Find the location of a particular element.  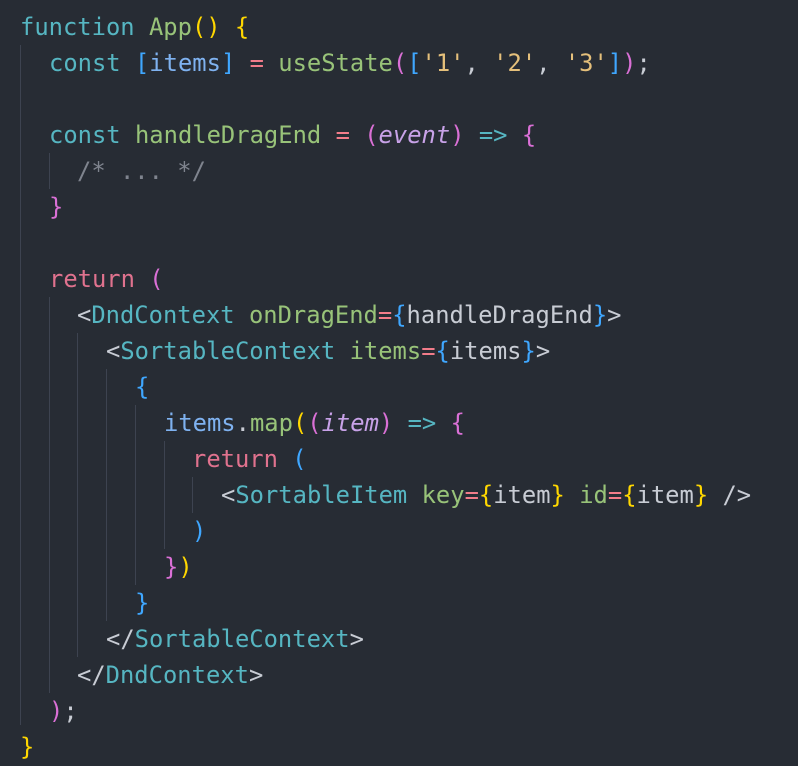

string-literal: '3' is located at coordinates (586, 63).